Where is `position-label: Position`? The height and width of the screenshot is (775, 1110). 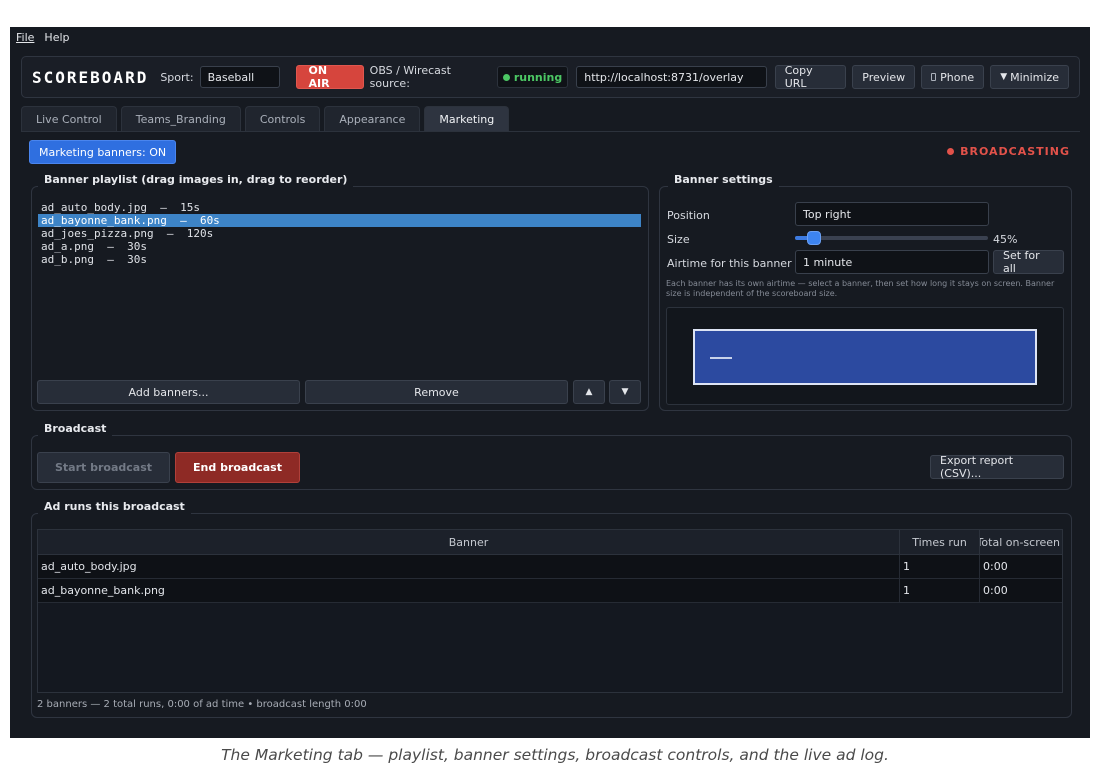
position-label: Position is located at coordinates (688, 215).